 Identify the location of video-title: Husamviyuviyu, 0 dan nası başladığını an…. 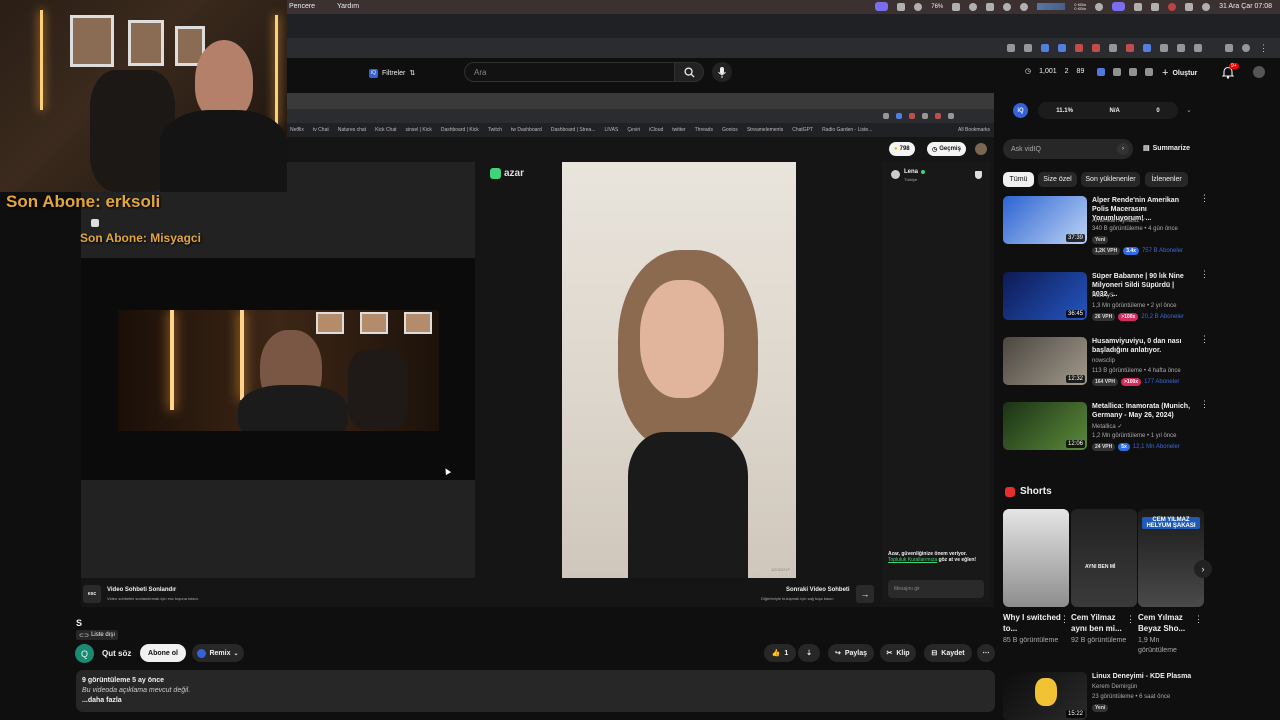
(1142, 346).